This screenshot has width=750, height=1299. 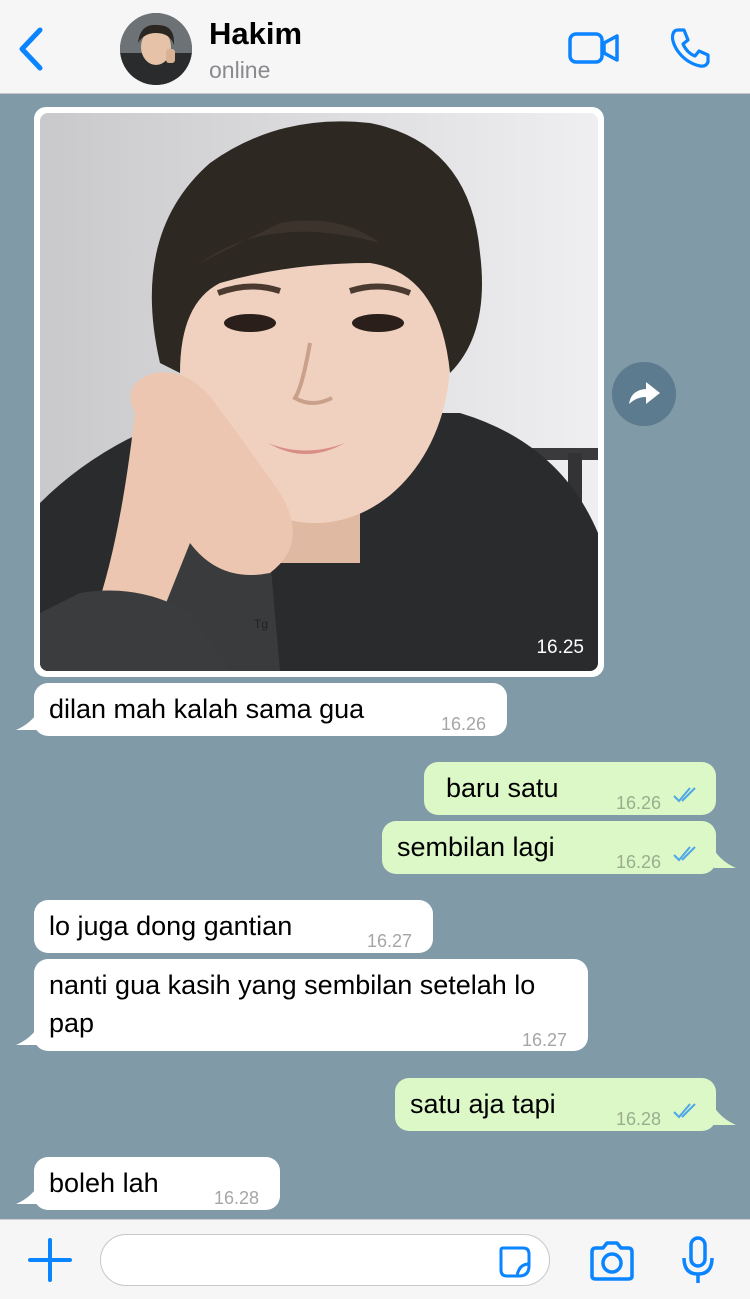 I want to click on incoming-message: lo juga dong gantian 16.27, so click(x=233, y=926).